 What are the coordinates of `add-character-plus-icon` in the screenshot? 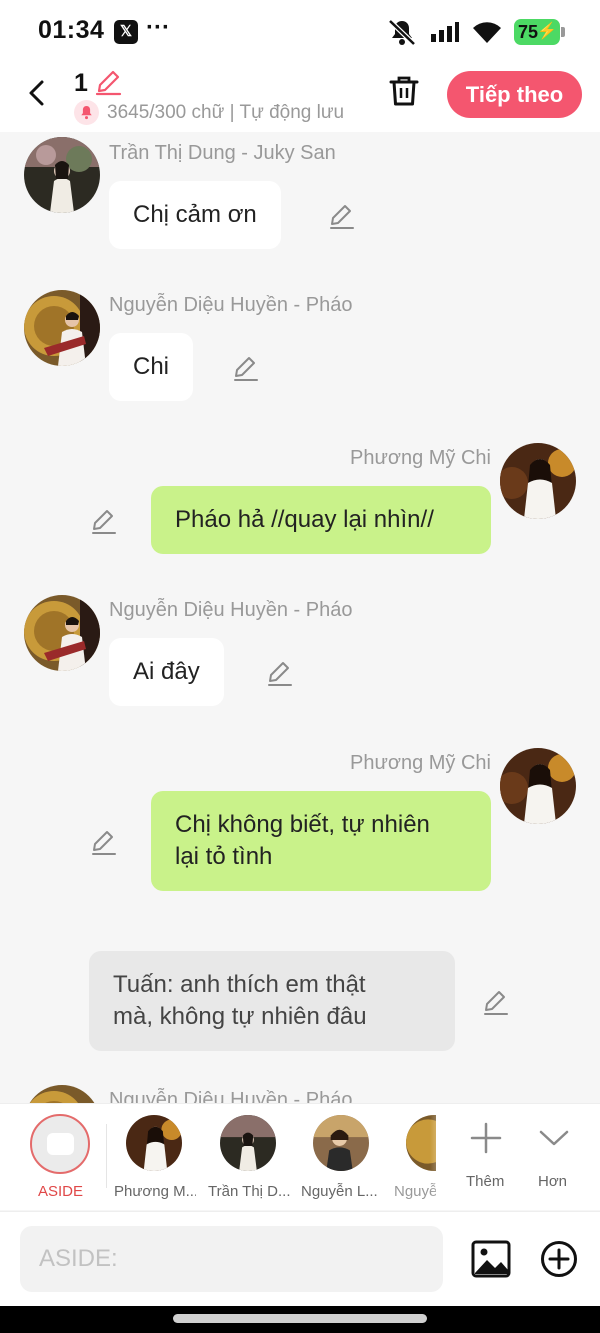 It's located at (486, 1138).